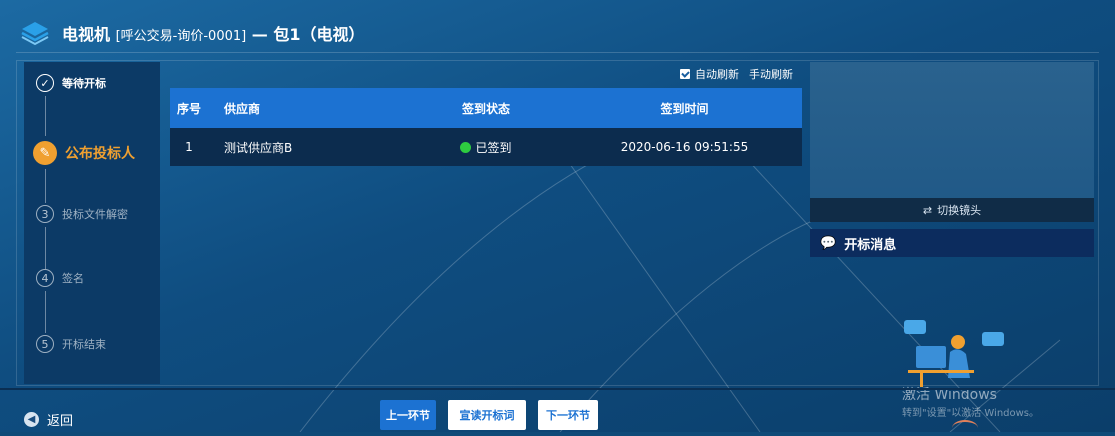 This screenshot has height=436, width=1115. Describe the element at coordinates (557, 389) in the screenshot. I see `bottom-divider` at that location.